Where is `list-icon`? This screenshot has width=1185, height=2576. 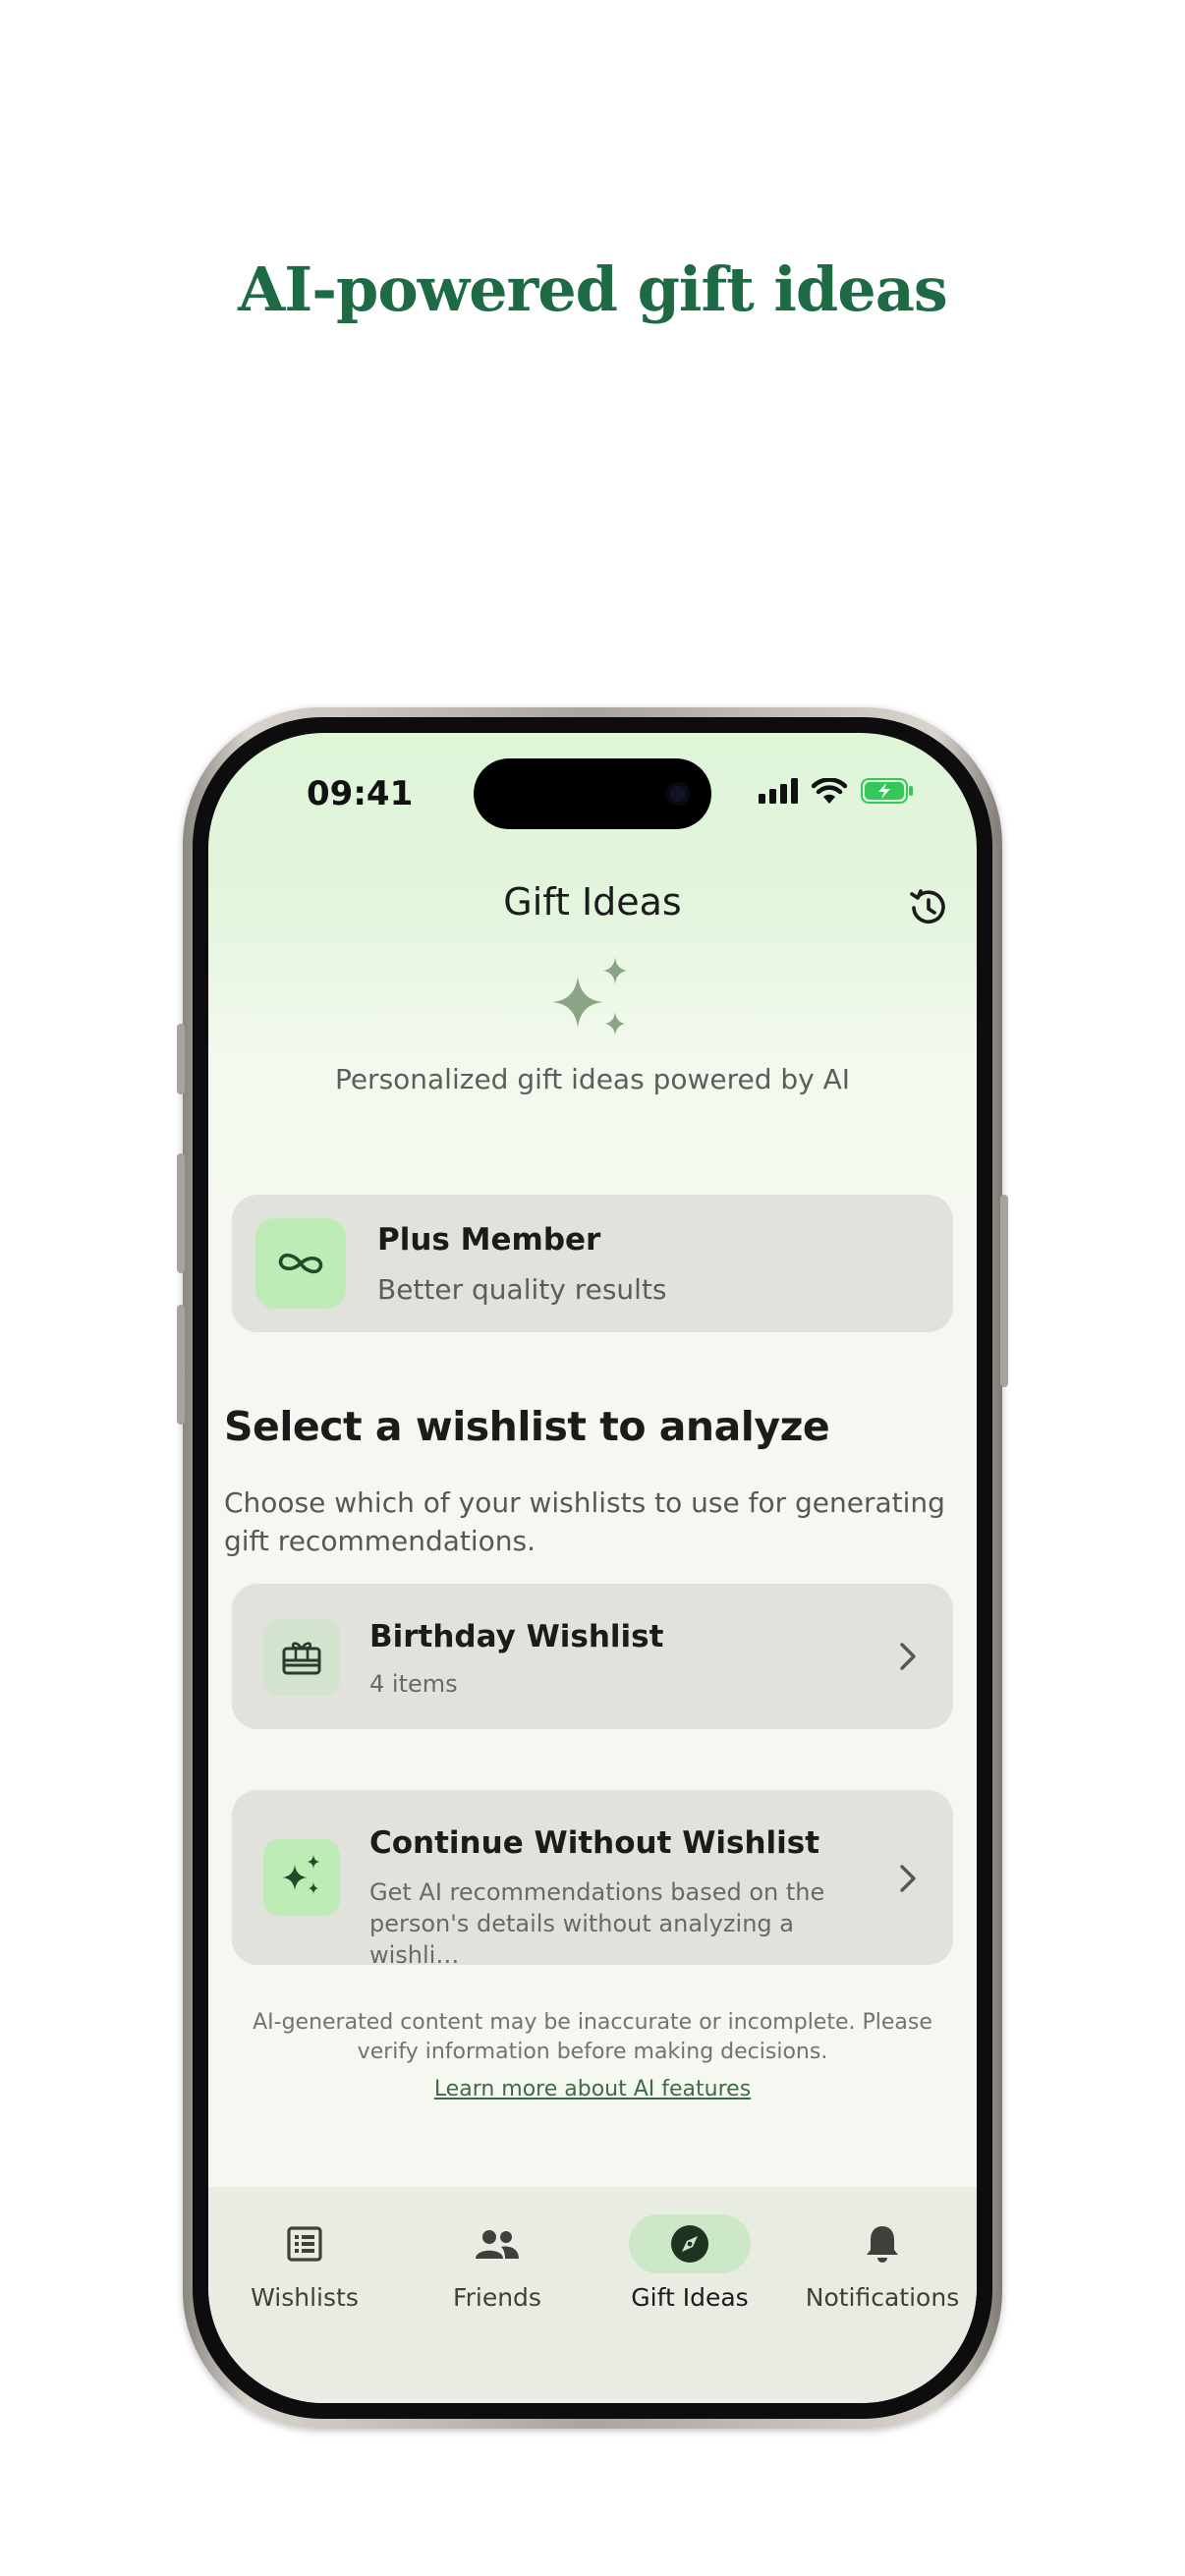 list-icon is located at coordinates (305, 2244).